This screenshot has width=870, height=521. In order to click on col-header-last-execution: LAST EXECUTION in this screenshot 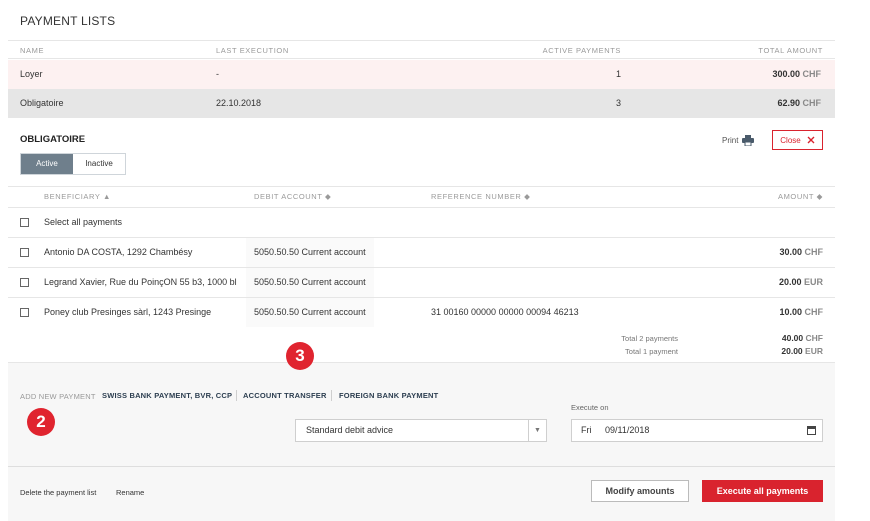, I will do `click(252, 50)`.